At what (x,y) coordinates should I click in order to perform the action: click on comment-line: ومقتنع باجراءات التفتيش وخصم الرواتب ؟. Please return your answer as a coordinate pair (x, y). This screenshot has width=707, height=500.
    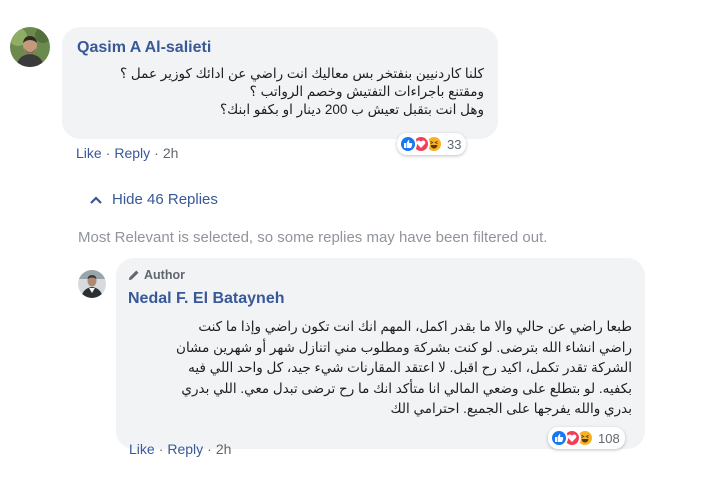
    Looking at the image, I should click on (366, 91).